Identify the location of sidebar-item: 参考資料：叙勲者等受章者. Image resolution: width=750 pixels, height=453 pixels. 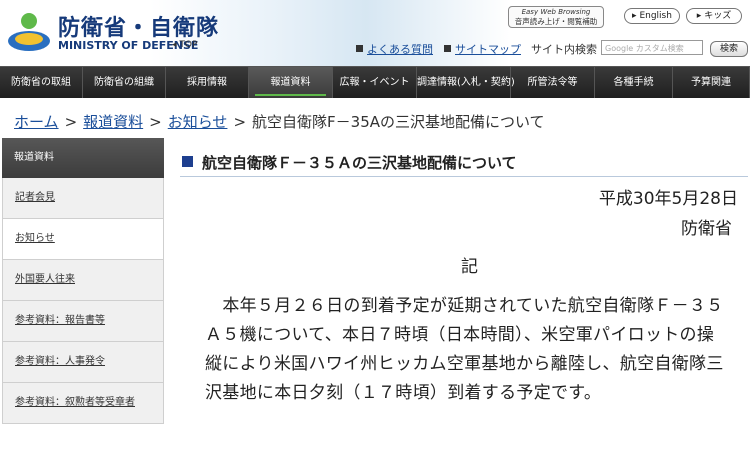
(83, 403).